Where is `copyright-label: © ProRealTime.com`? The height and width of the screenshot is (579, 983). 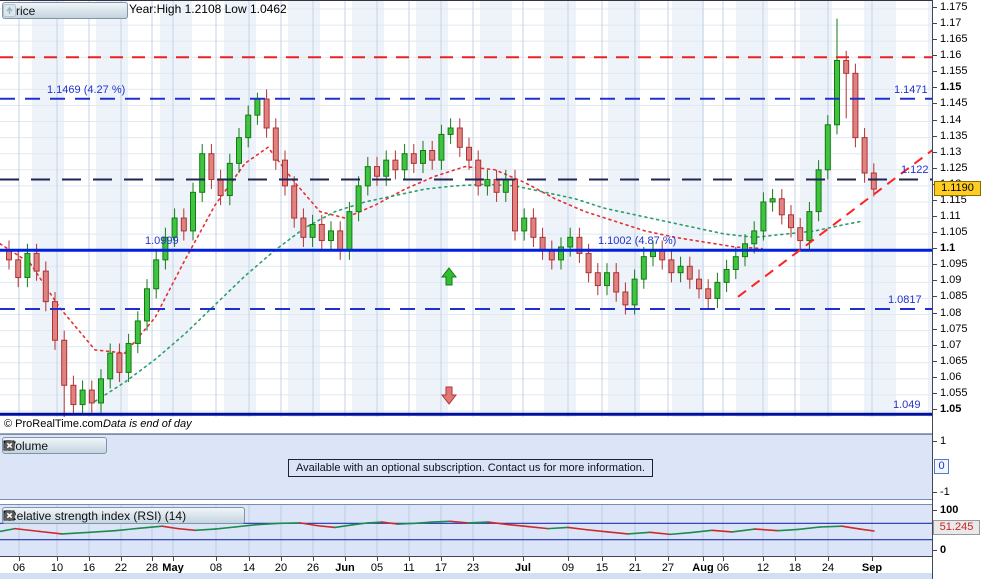
copyright-label: © ProRealTime.com is located at coordinates (53, 424).